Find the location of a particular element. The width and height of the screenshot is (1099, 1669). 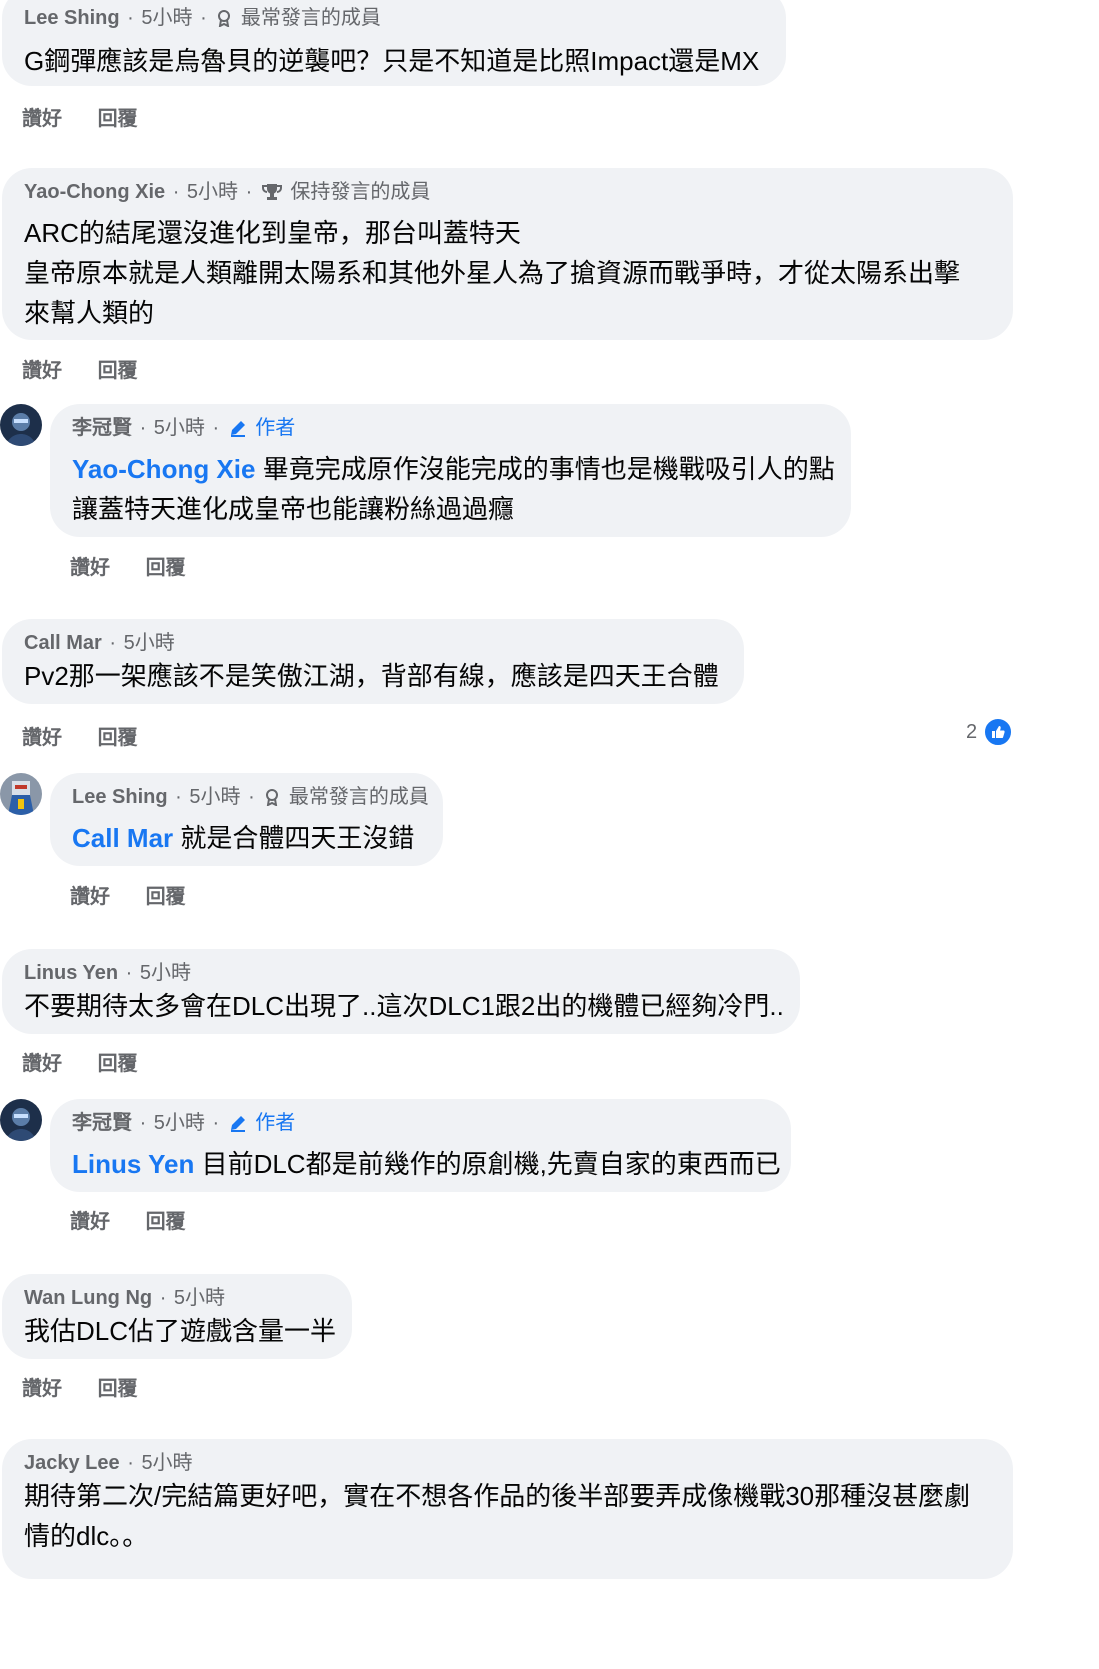

comment-text: G鋼彈應該是烏魯貝的逆襲吧？只是不知道是比照Impact還是MX is located at coordinates (392, 61).